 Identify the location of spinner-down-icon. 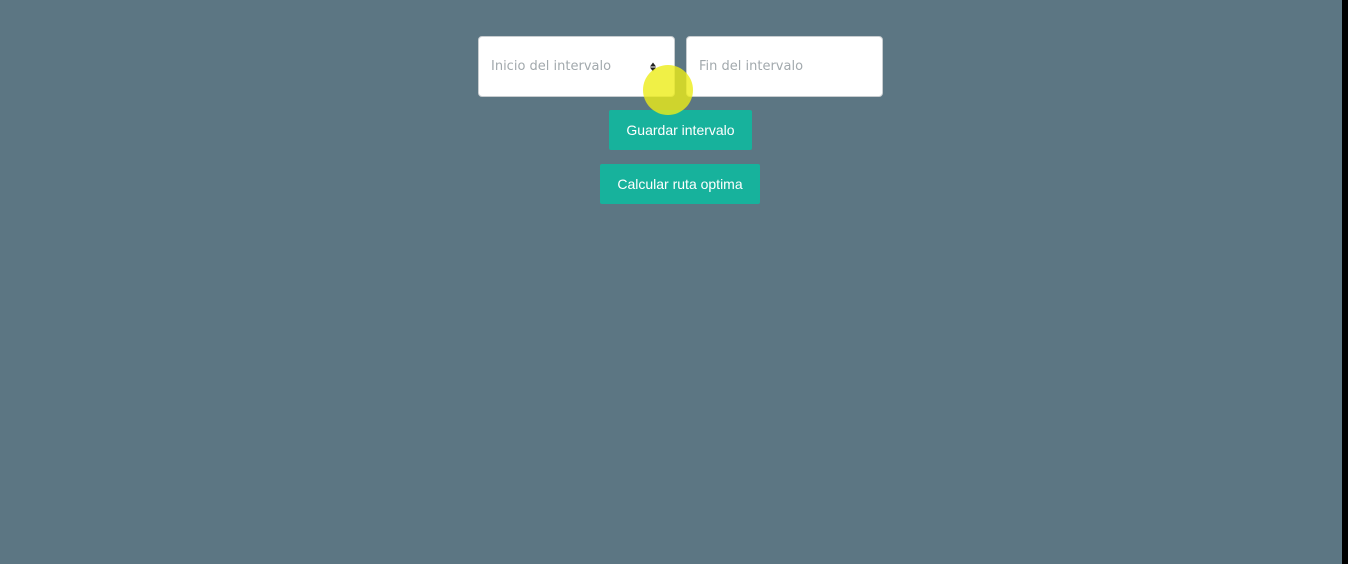
(653, 69).